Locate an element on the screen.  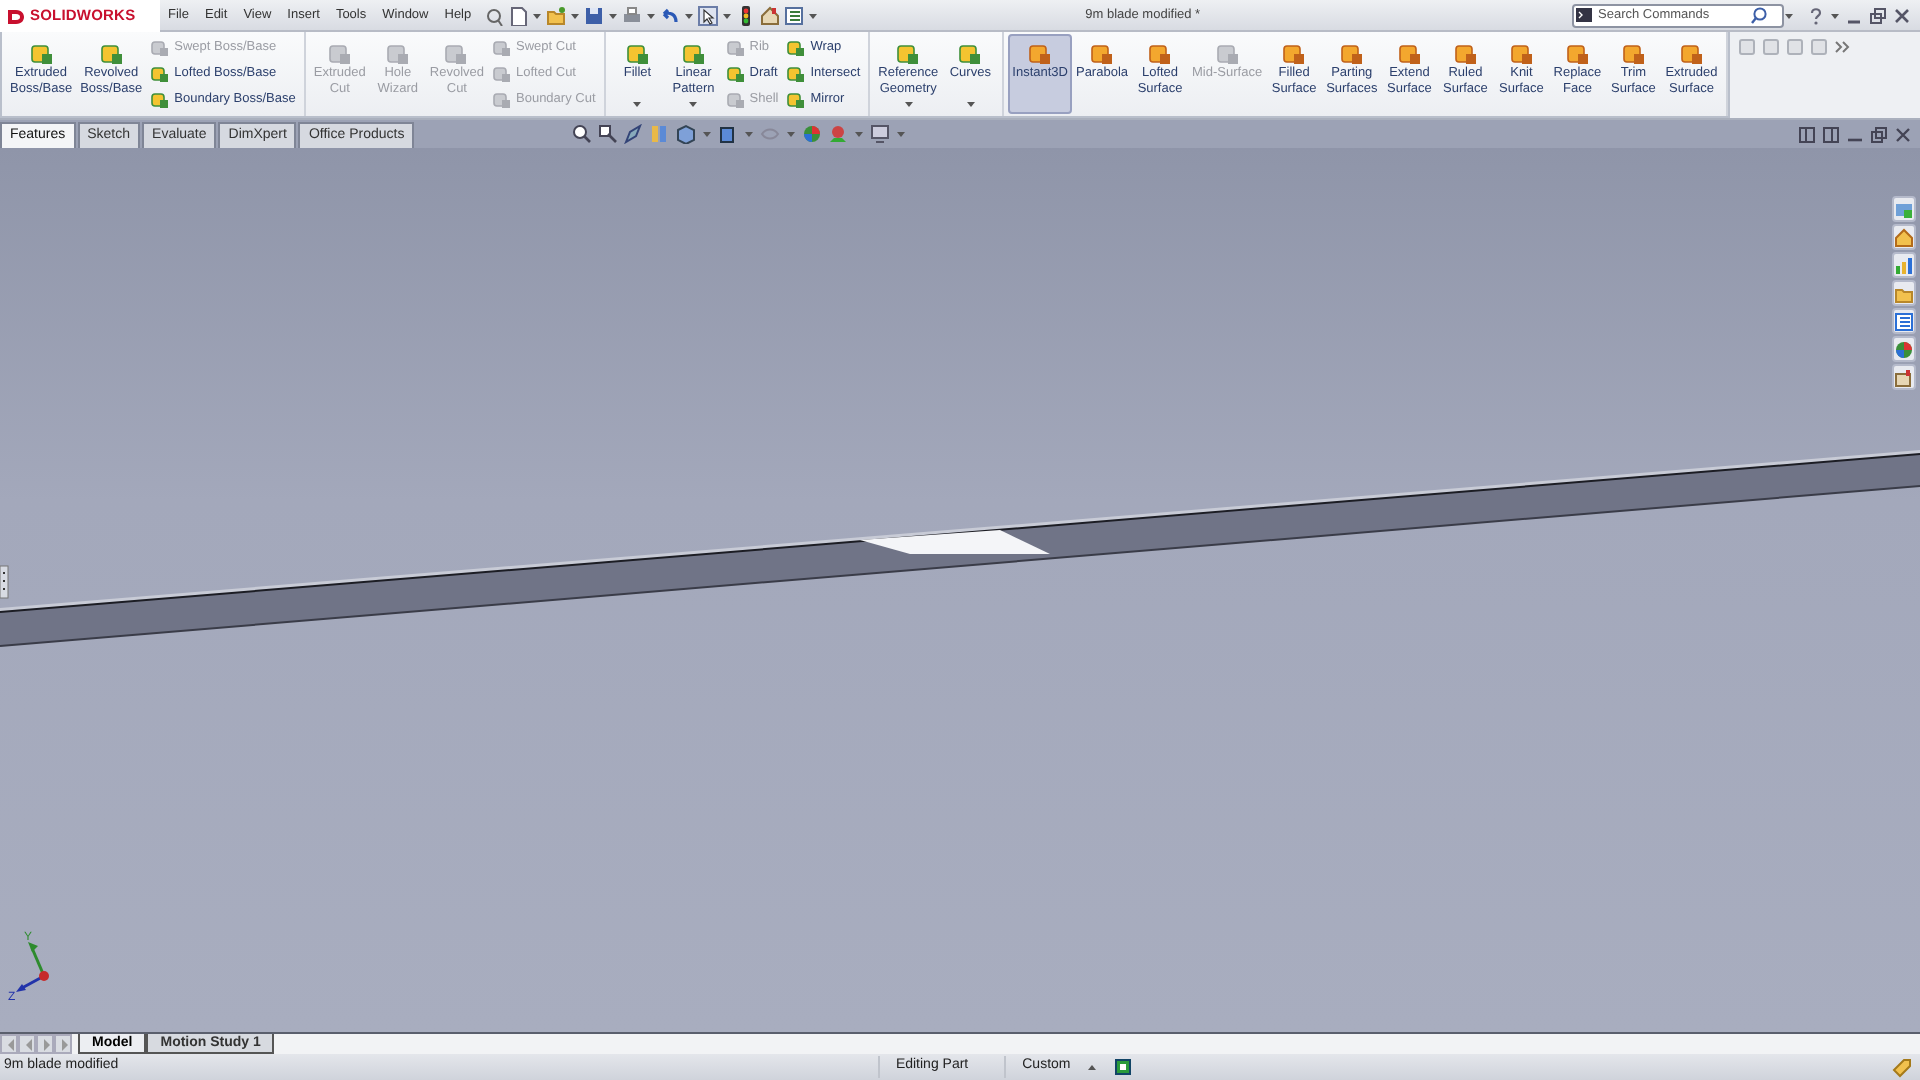
grip-handle is located at coordinates (4, 582).